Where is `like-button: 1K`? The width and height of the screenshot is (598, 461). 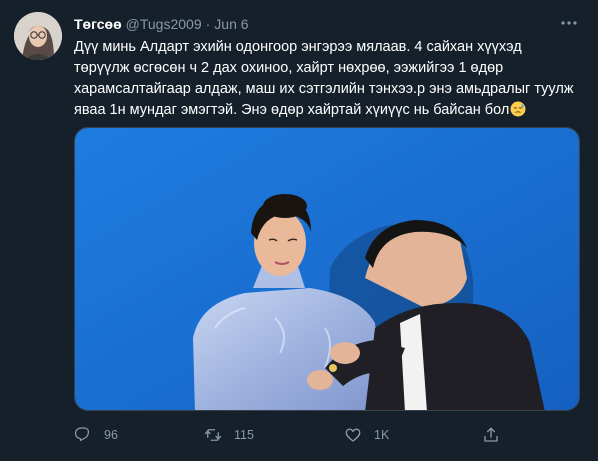 like-button: 1K is located at coordinates (366, 435).